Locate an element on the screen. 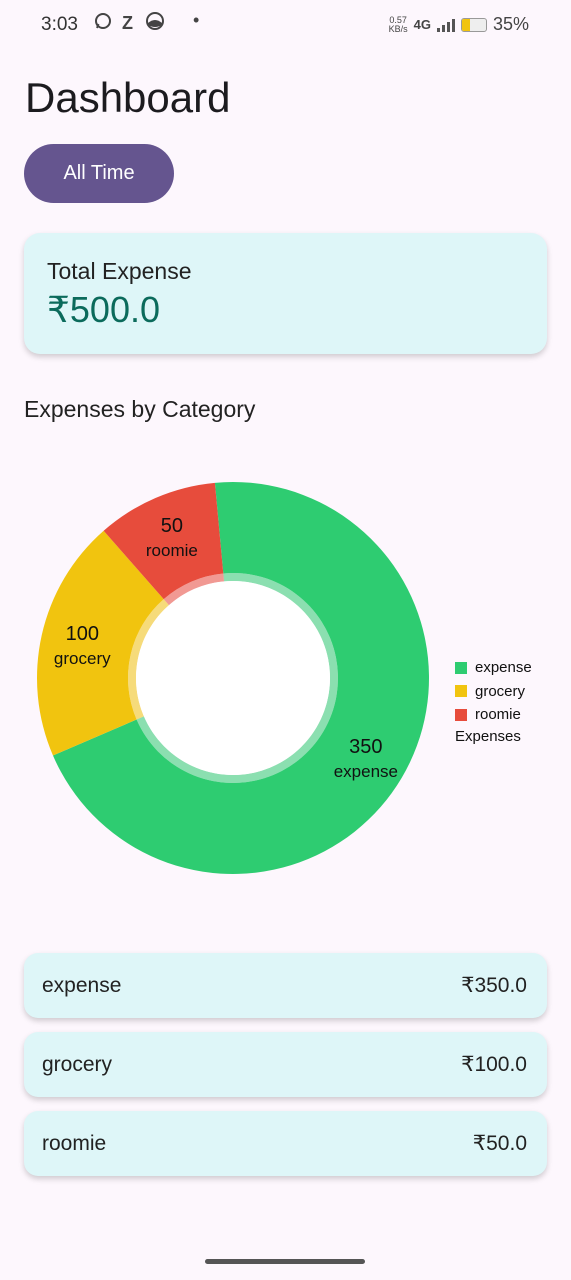 Image resolution: width=571 pixels, height=1280 pixels. slice-category-label: expense is located at coordinates (366, 771).